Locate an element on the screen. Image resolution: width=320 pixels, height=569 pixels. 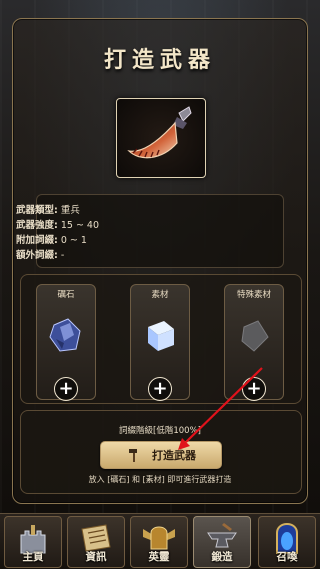
stat-extra-affix: 額外詞綴: - is located at coordinates (40, 255).